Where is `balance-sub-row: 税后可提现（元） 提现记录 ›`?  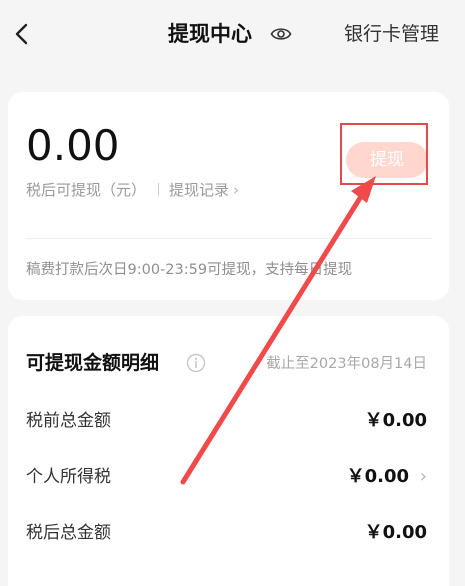 balance-sub-row: 税后可提现（元） 提现记录 › is located at coordinates (132, 190).